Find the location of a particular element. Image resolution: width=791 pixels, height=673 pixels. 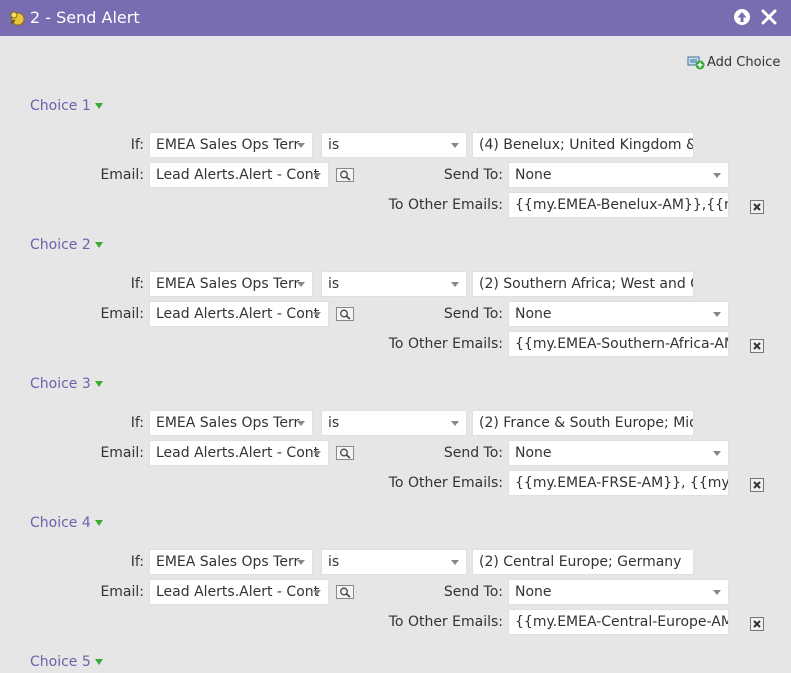

condition-value-input: (2) France & South Europe; Middl is located at coordinates (583, 423).